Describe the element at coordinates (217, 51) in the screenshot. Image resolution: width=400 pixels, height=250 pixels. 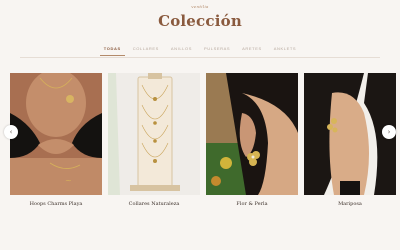
I see `tab-pulseras: PULSERAS` at that location.